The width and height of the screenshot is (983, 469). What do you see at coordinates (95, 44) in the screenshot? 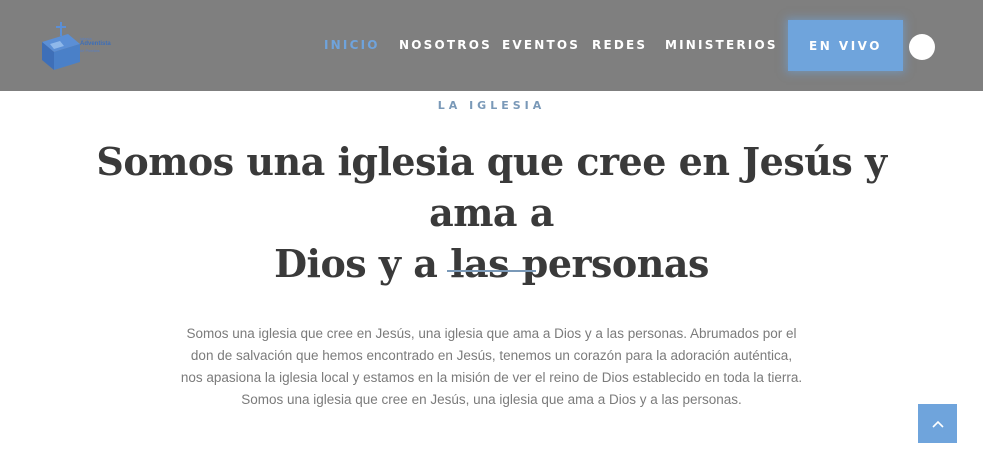
I see `logo-line-2: Adventista` at bounding box center [95, 44].